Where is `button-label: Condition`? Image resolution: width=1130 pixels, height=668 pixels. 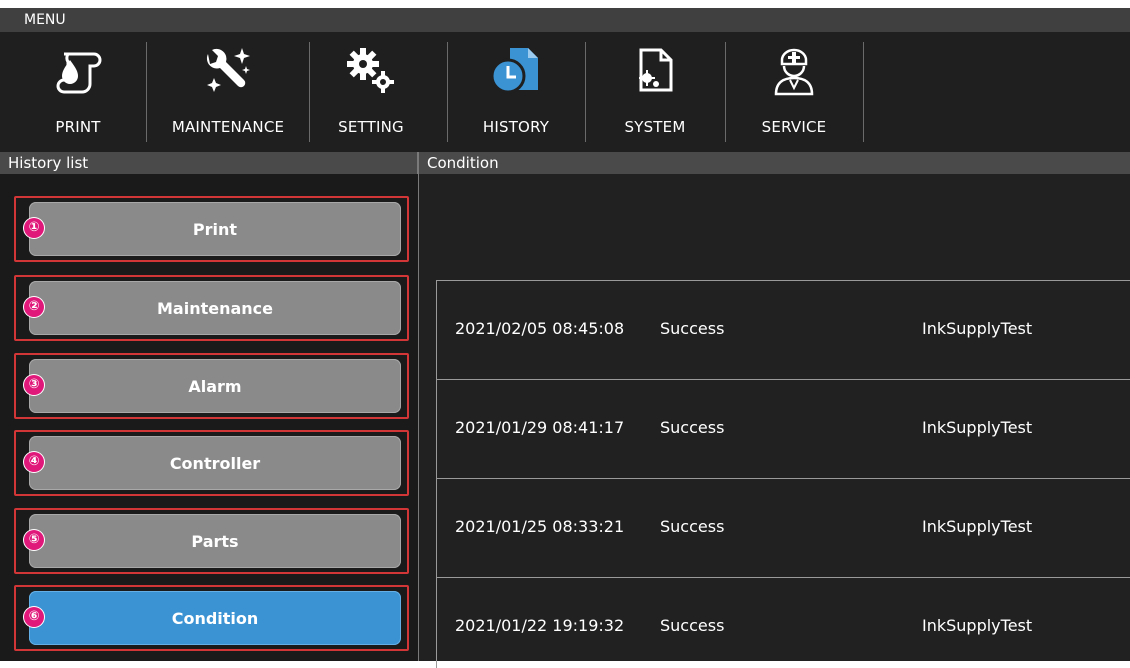 button-label: Condition is located at coordinates (215, 618).